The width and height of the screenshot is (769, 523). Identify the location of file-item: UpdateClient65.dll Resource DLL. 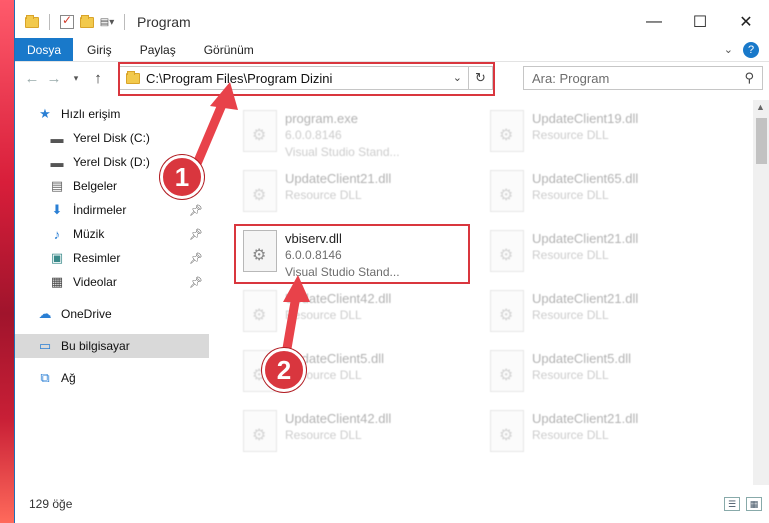
(599, 192).